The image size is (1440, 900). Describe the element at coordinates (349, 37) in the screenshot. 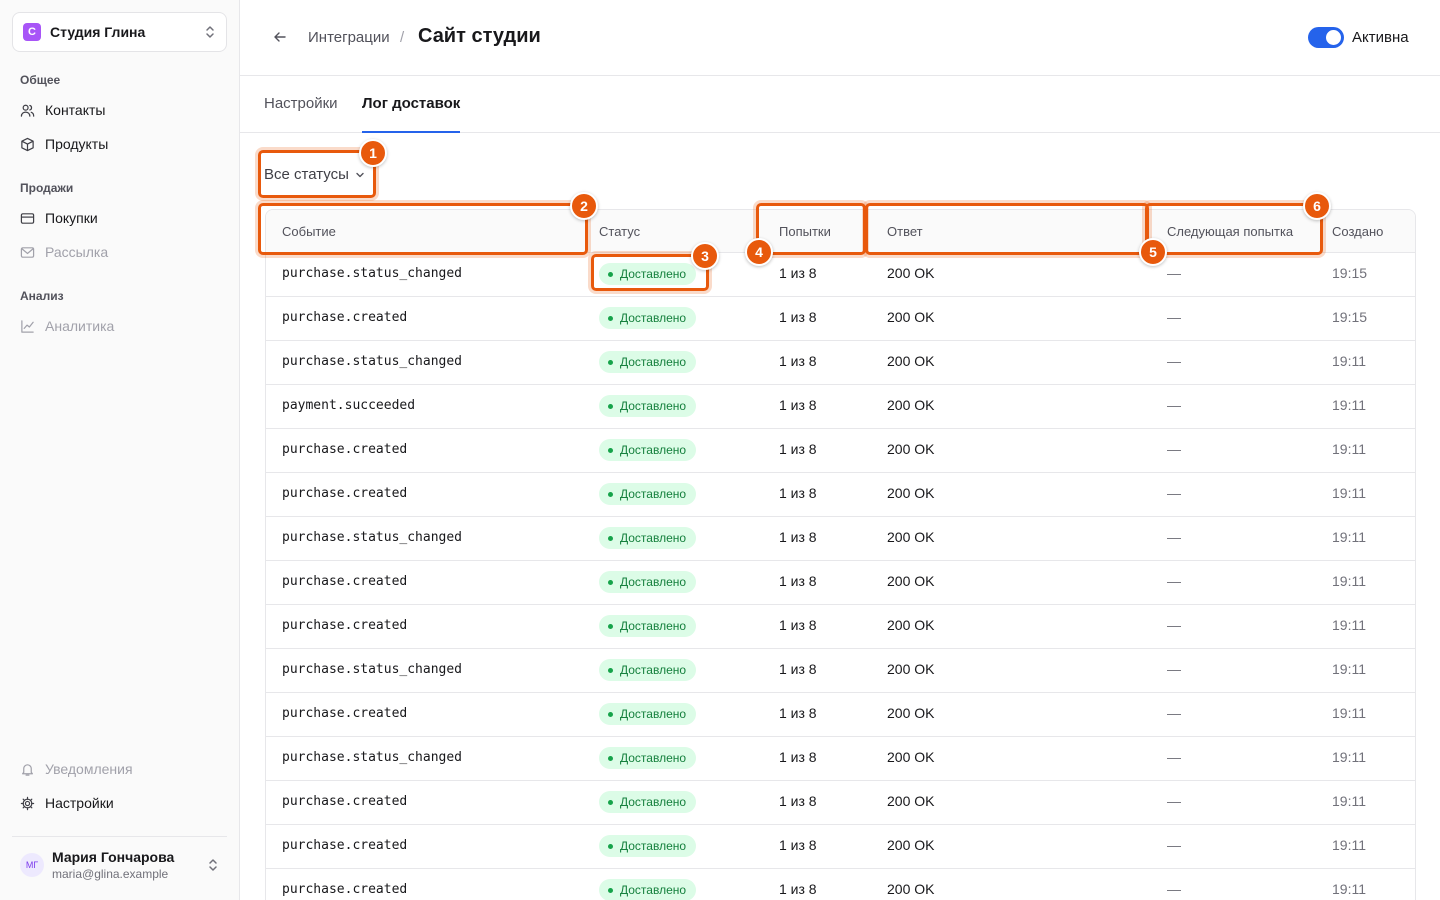

I see `breadcrumb-integrations: Интеграции` at that location.